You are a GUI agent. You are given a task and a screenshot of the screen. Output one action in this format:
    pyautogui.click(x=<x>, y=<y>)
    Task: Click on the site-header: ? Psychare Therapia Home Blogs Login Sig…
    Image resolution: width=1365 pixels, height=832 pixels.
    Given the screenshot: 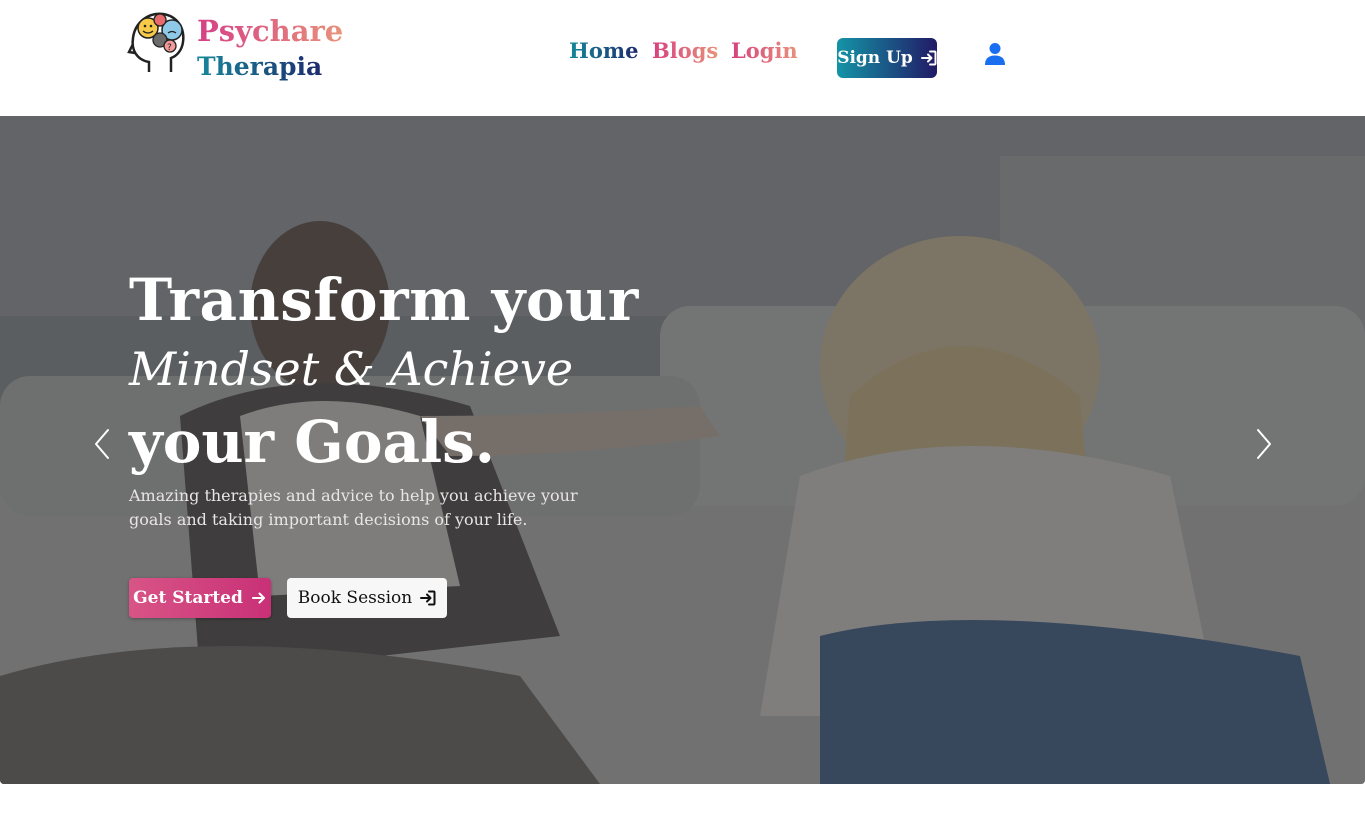 What is the action you would take?
    pyautogui.click(x=682, y=58)
    